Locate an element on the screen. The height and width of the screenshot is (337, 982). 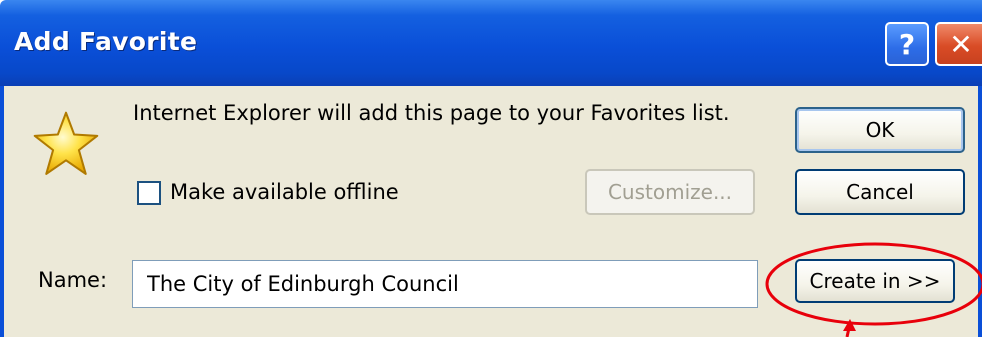
name-label: Name: is located at coordinates (73, 280).